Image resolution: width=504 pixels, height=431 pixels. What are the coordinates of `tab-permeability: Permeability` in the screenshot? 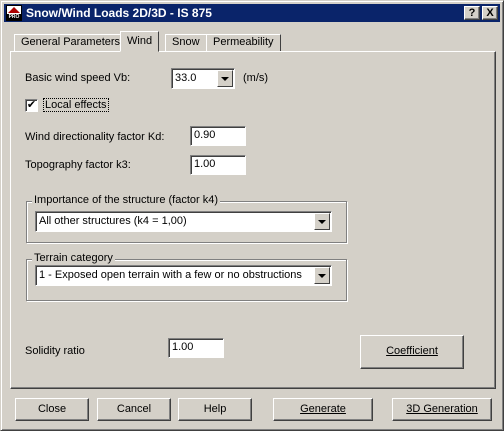 It's located at (243, 42).